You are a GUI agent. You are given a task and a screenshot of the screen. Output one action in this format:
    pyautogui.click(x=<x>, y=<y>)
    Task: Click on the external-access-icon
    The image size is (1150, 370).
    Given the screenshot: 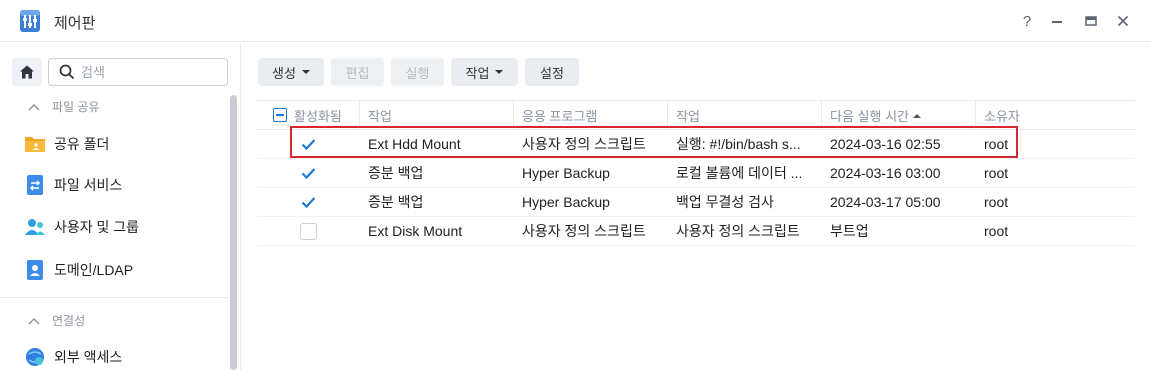 What is the action you would take?
    pyautogui.click(x=35, y=357)
    